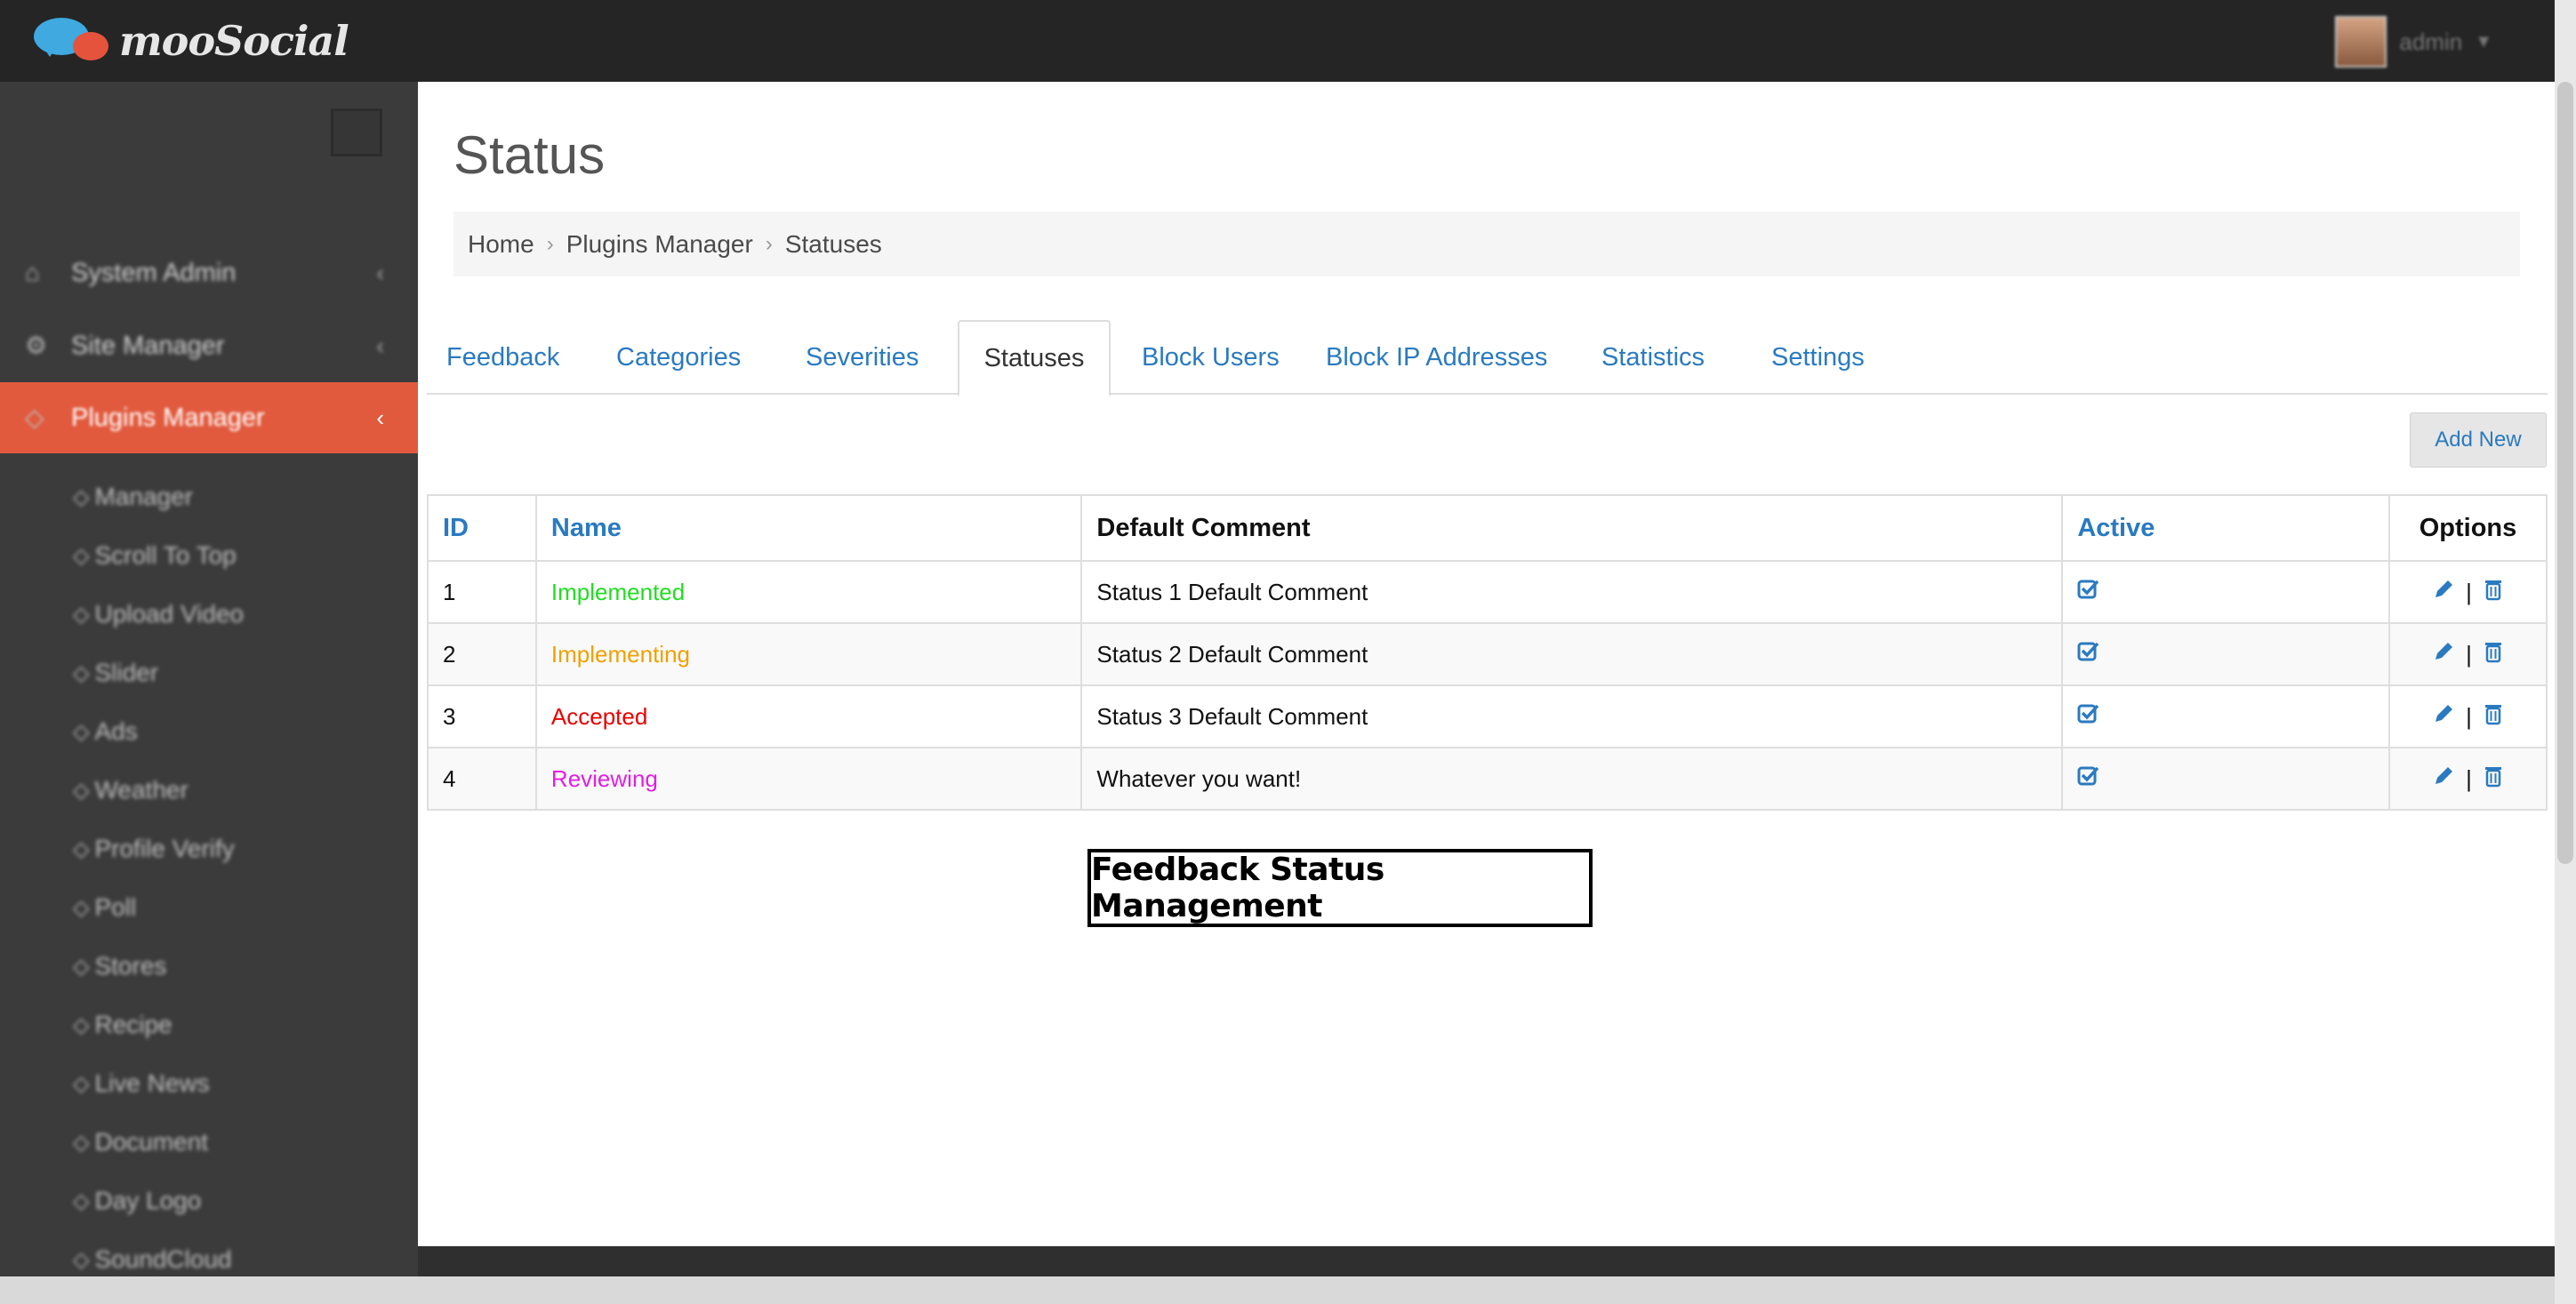 The height and width of the screenshot is (1304, 2576). Describe the element at coordinates (1818, 357) in the screenshot. I see `tab-settings: Settings` at that location.